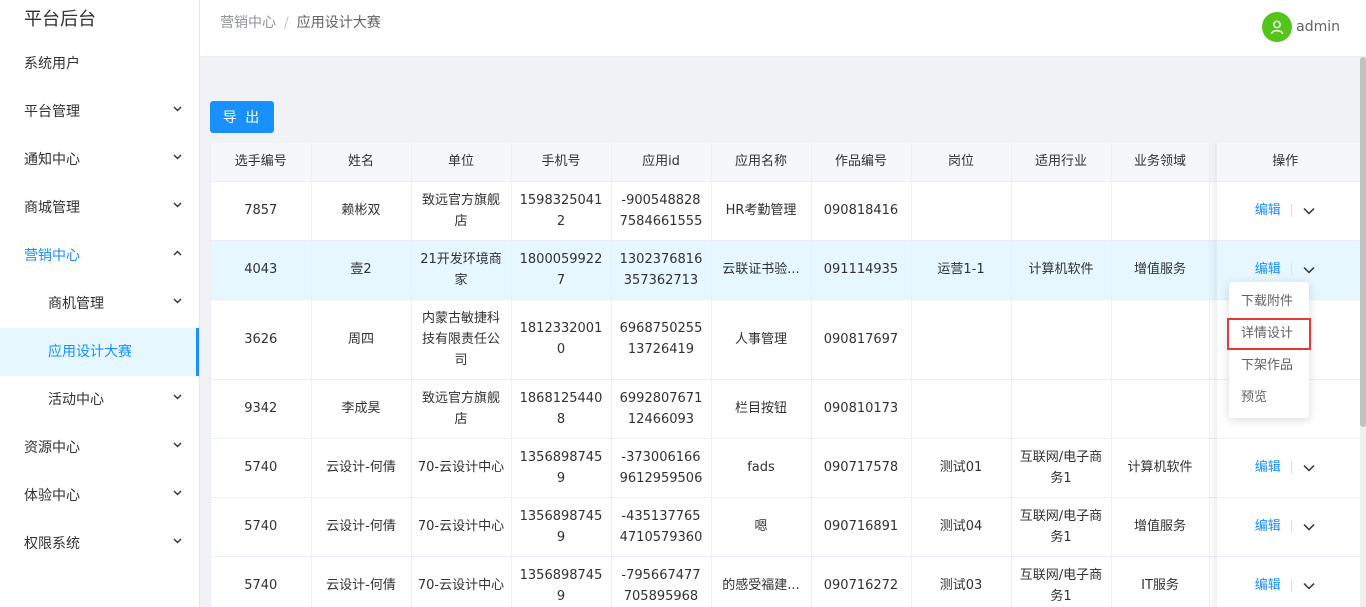  I want to click on username: admin, so click(1318, 27).